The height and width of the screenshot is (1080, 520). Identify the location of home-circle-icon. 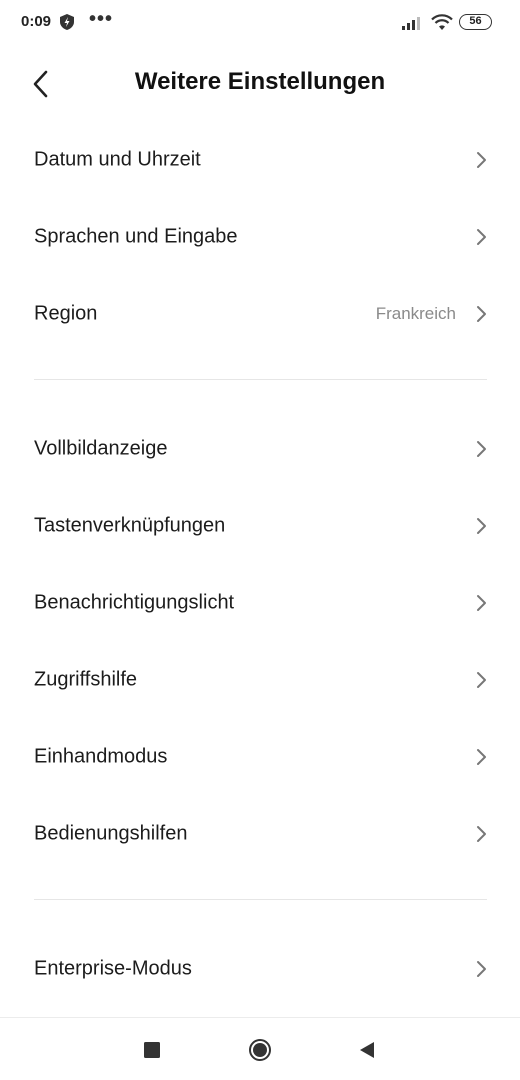
(260, 1050).